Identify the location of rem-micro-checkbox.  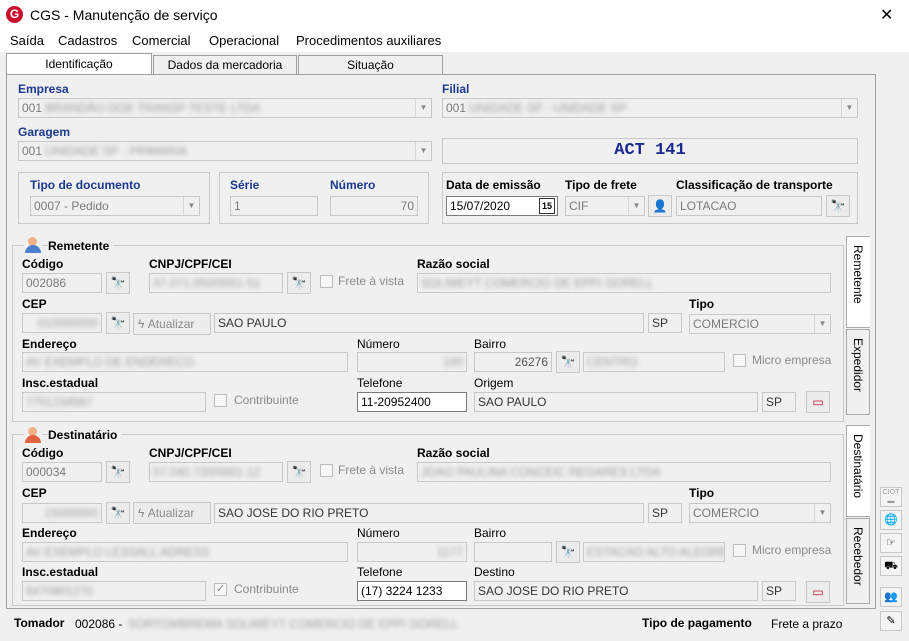
(739, 360).